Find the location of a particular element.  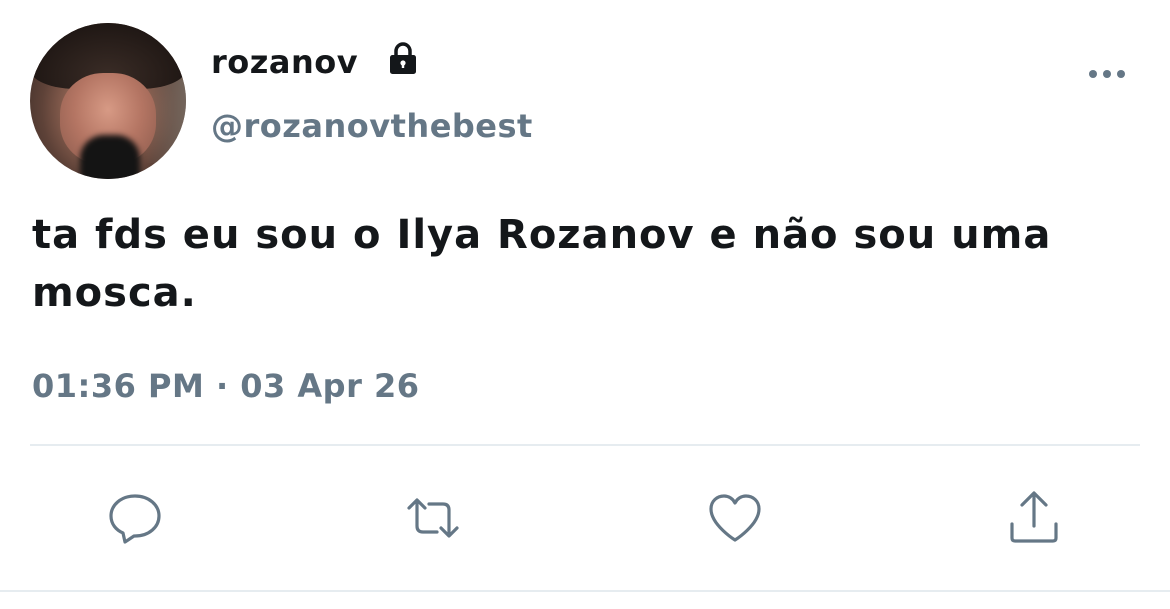

share-button is located at coordinates (1034, 518).